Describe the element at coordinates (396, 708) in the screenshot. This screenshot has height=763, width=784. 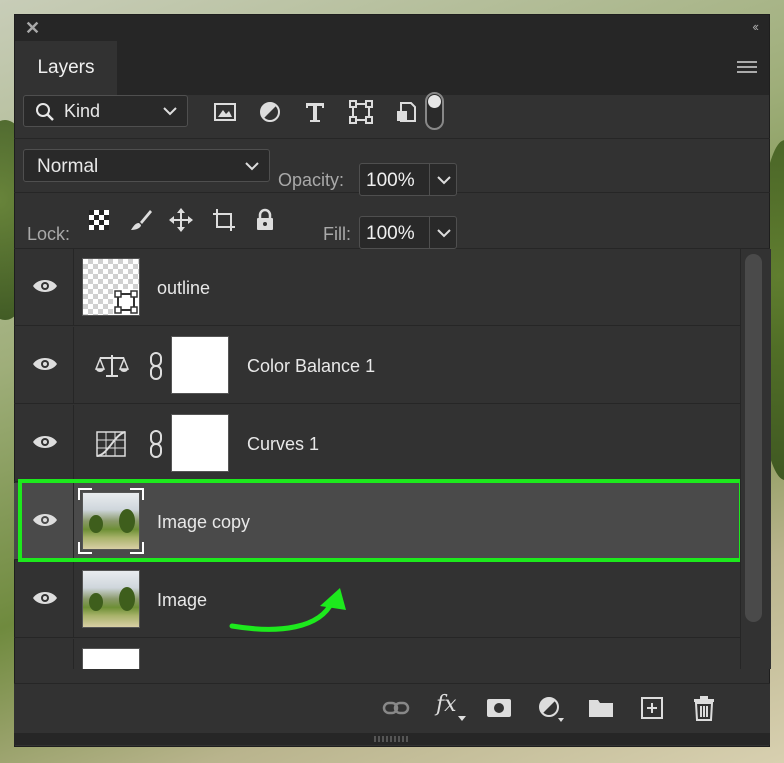
I see `link-layers-icon` at that location.